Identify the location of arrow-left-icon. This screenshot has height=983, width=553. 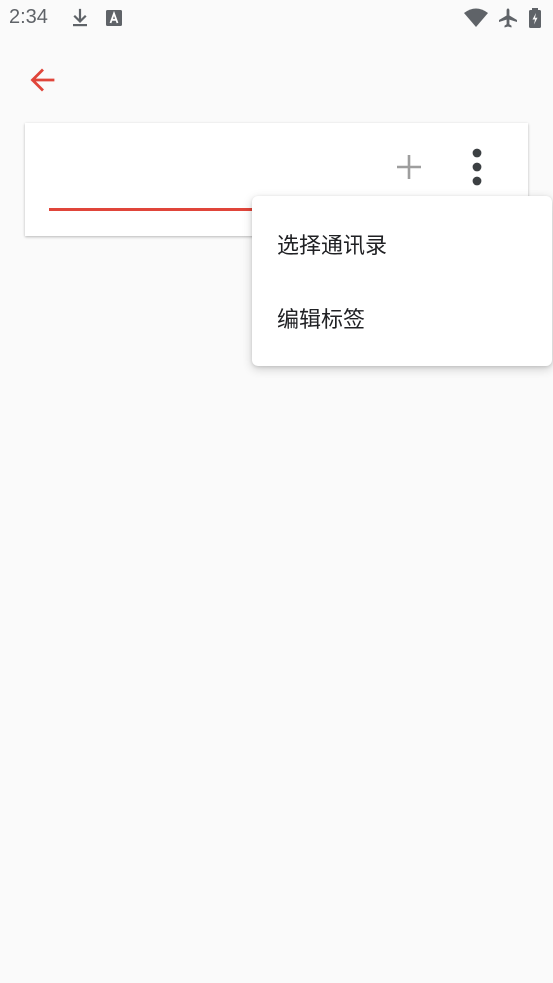
(42, 80).